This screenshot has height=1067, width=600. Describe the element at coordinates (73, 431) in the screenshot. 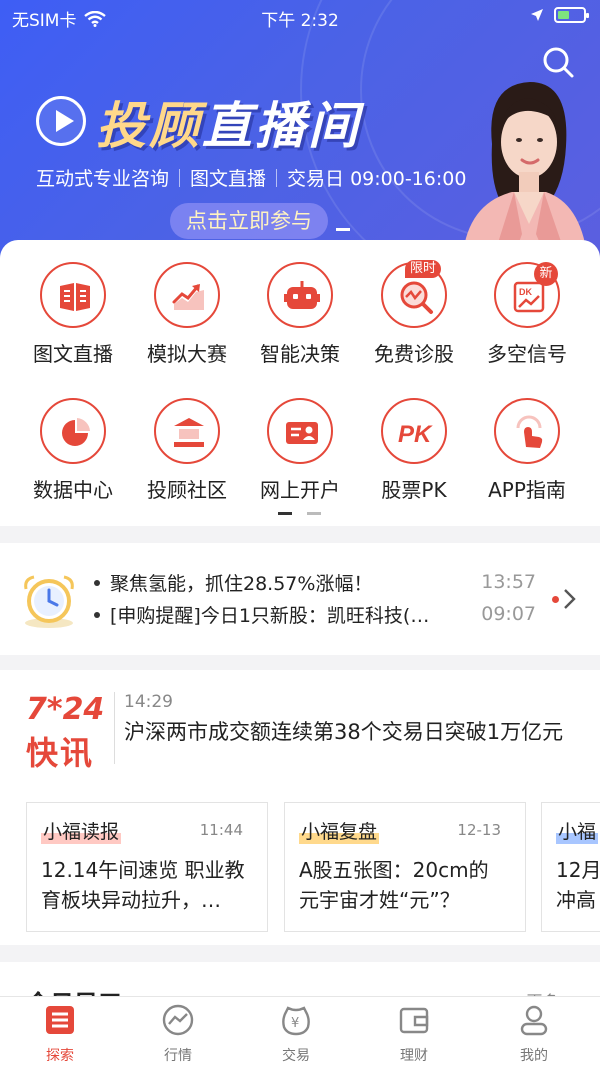

I see `pie-chart-icon` at that location.